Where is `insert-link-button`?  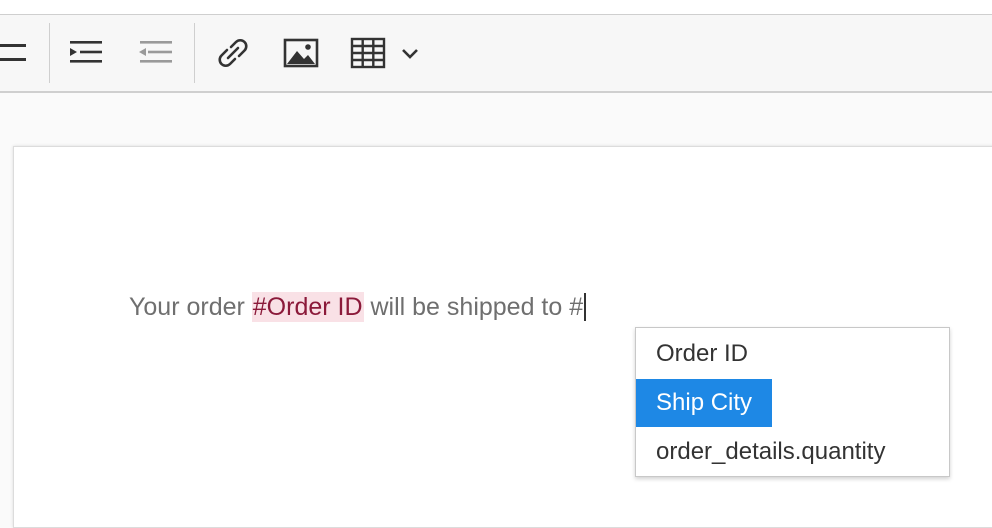 insert-link-button is located at coordinates (233, 53).